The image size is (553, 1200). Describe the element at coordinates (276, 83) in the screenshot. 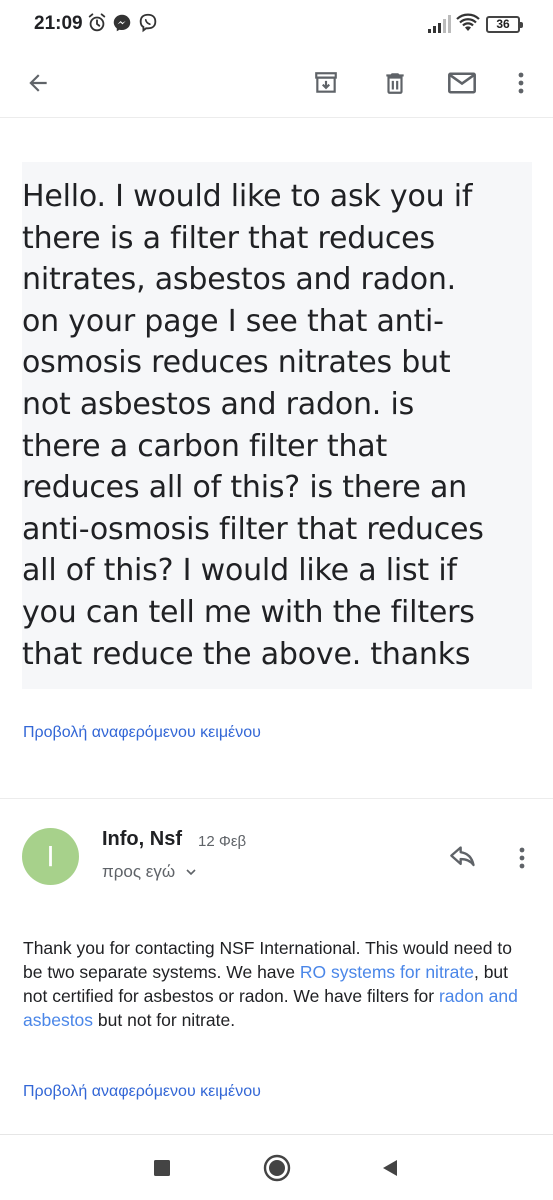

I see `top-app-bar` at that location.